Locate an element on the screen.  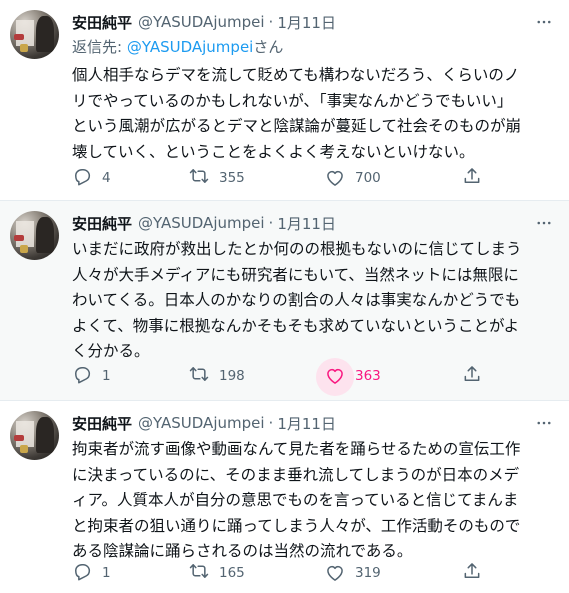
tweet-text-line: という風潮が広がるとデマと陰謀論が蔓延して社会そのものが崩 is located at coordinates (297, 126).